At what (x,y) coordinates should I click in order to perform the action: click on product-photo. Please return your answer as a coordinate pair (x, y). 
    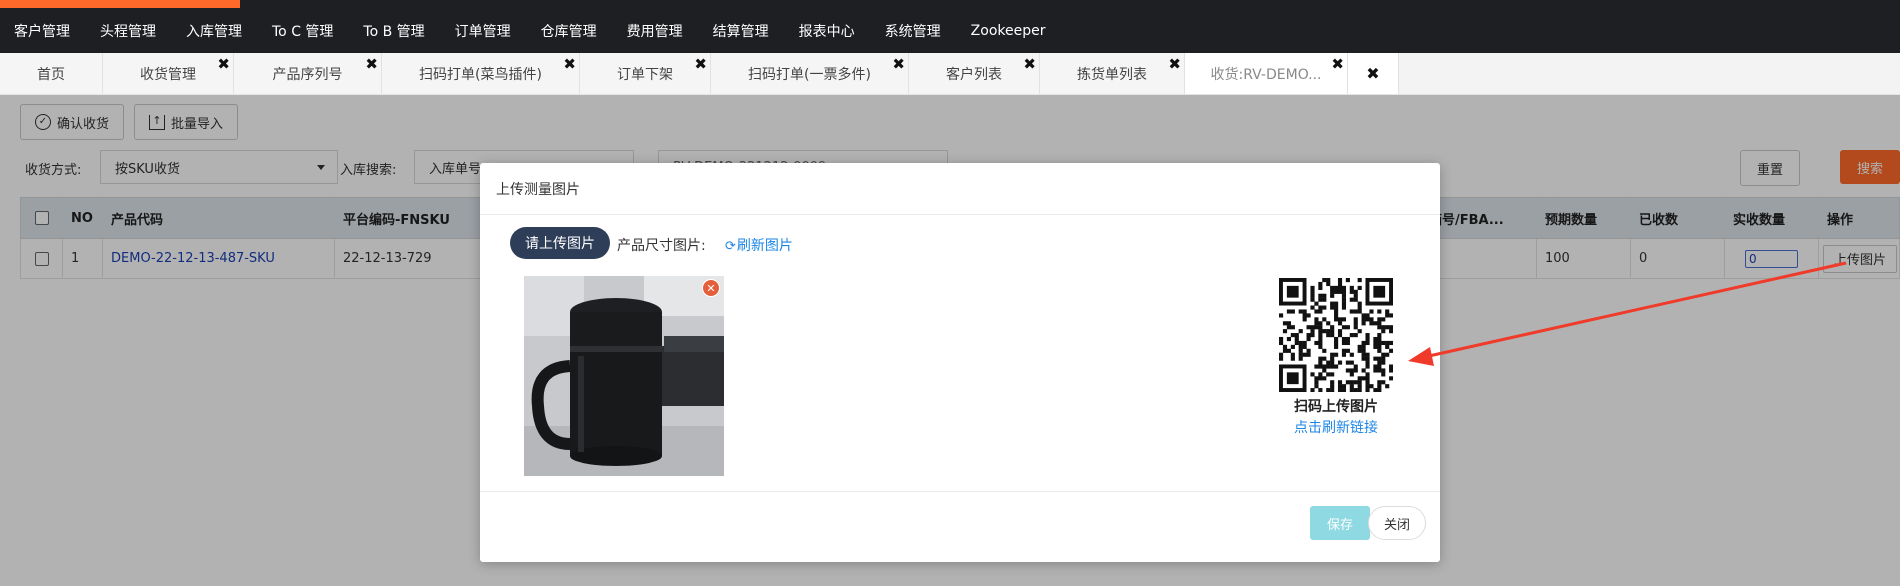
    Looking at the image, I should click on (624, 376).